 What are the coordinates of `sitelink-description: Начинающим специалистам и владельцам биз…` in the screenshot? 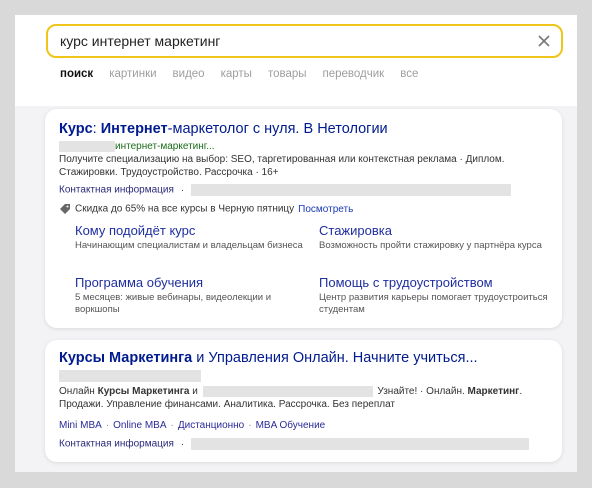 It's located at (189, 245).